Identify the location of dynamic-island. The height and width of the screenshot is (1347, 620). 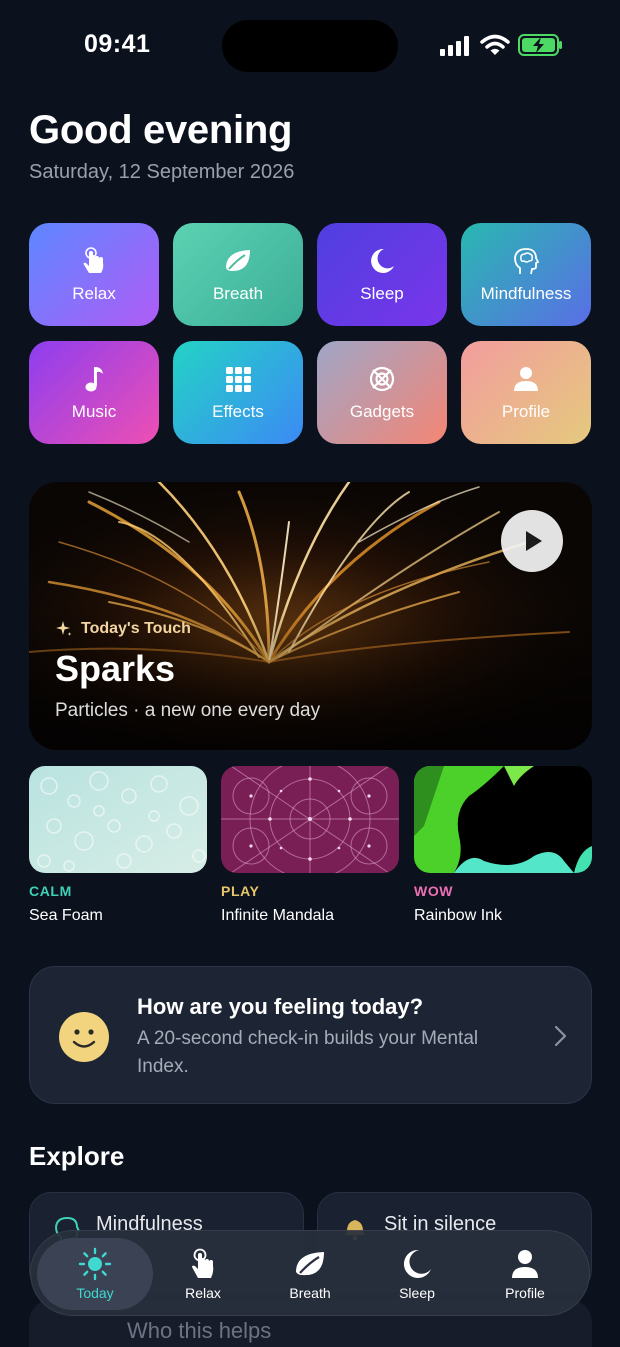
(310, 46).